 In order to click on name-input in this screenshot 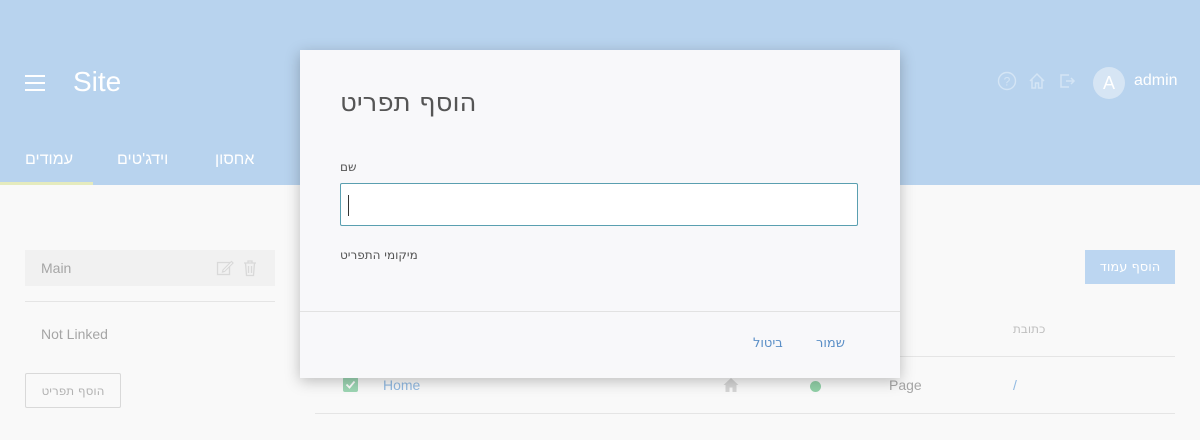, I will do `click(599, 204)`.